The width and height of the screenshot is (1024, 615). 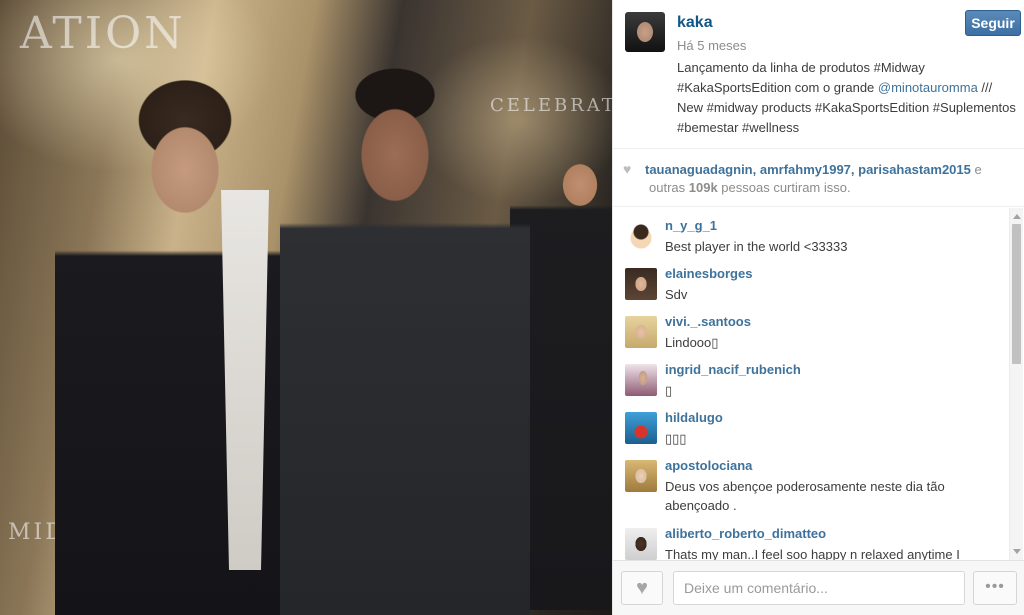 I want to click on follow-button: Seguir, so click(x=993, y=23).